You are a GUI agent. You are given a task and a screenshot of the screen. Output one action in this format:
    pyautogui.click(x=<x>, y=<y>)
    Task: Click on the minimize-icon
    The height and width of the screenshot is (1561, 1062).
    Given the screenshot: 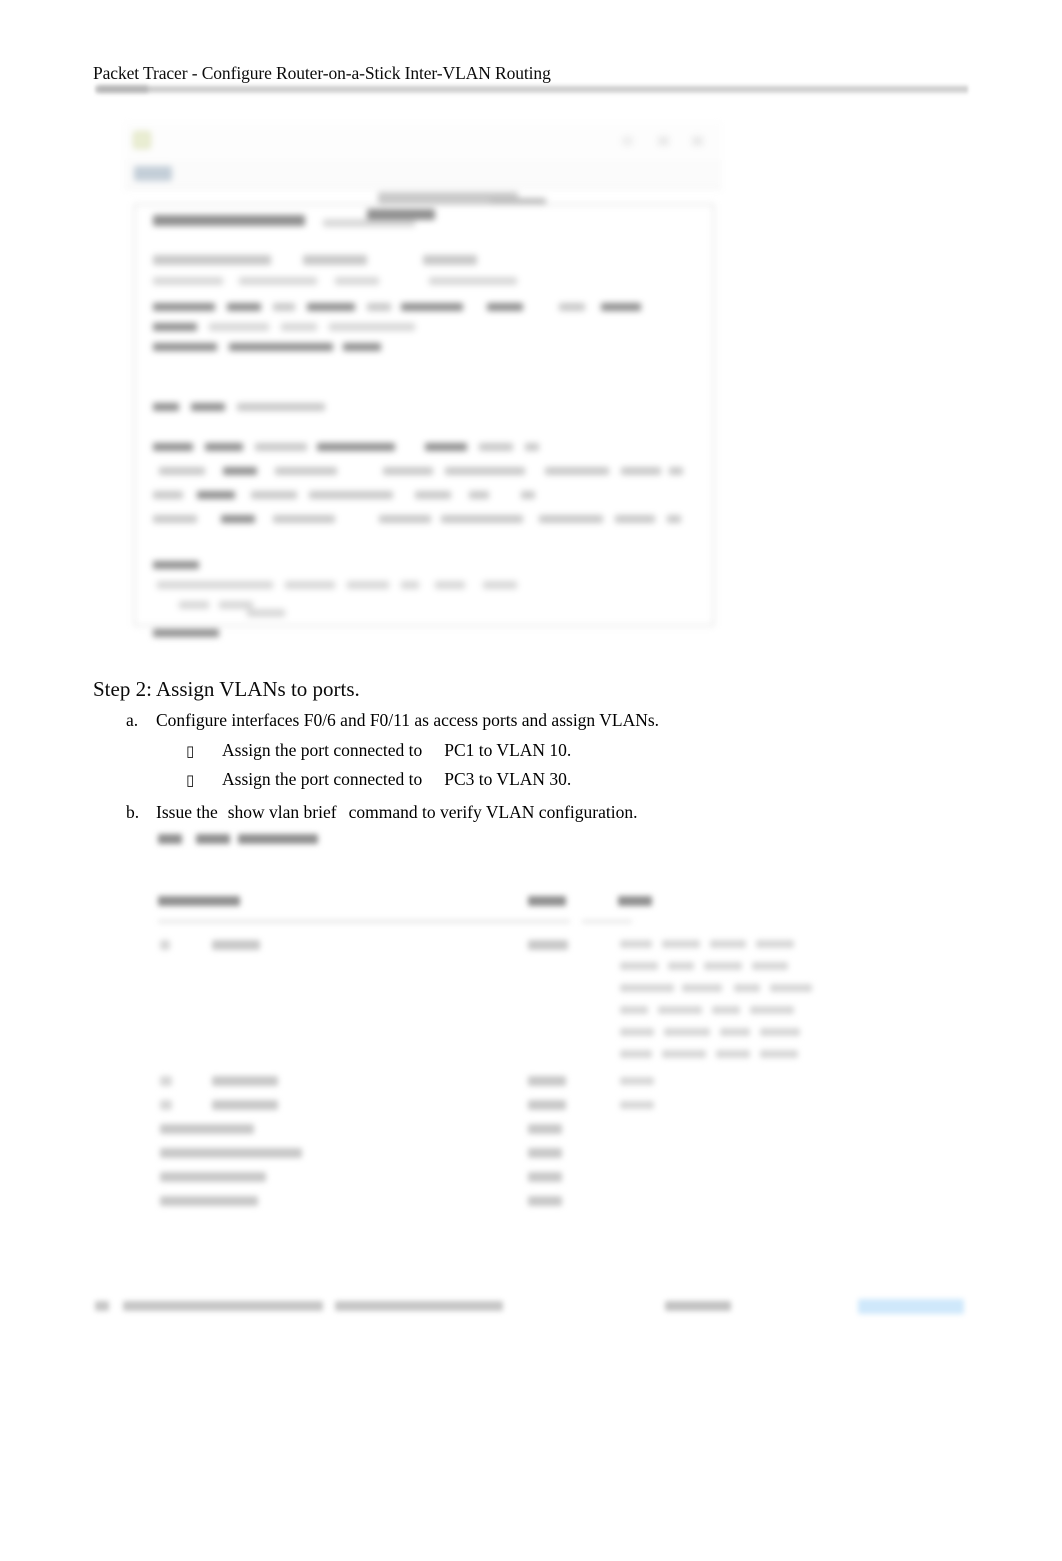 What is the action you would take?
    pyautogui.click(x=627, y=141)
    